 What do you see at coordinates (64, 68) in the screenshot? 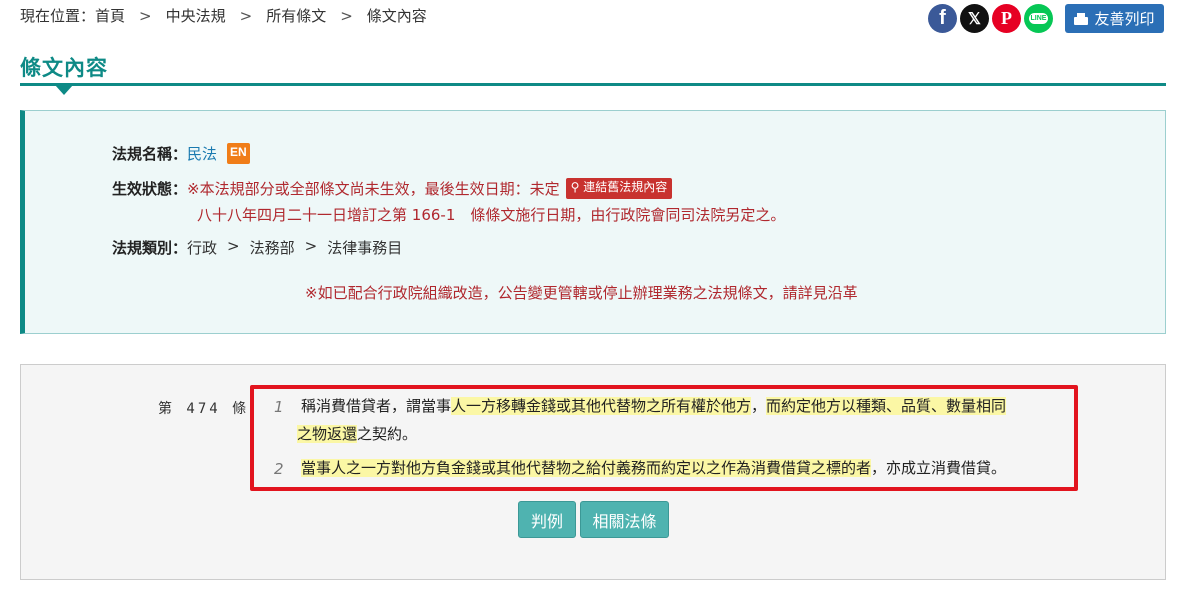
I see `page-title: 條文內容` at bounding box center [64, 68].